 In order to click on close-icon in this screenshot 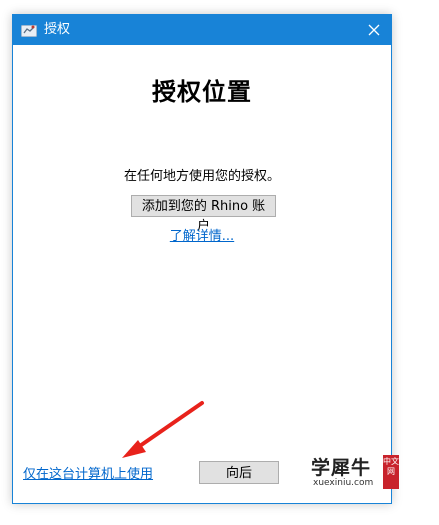, I will do `click(374, 30)`.